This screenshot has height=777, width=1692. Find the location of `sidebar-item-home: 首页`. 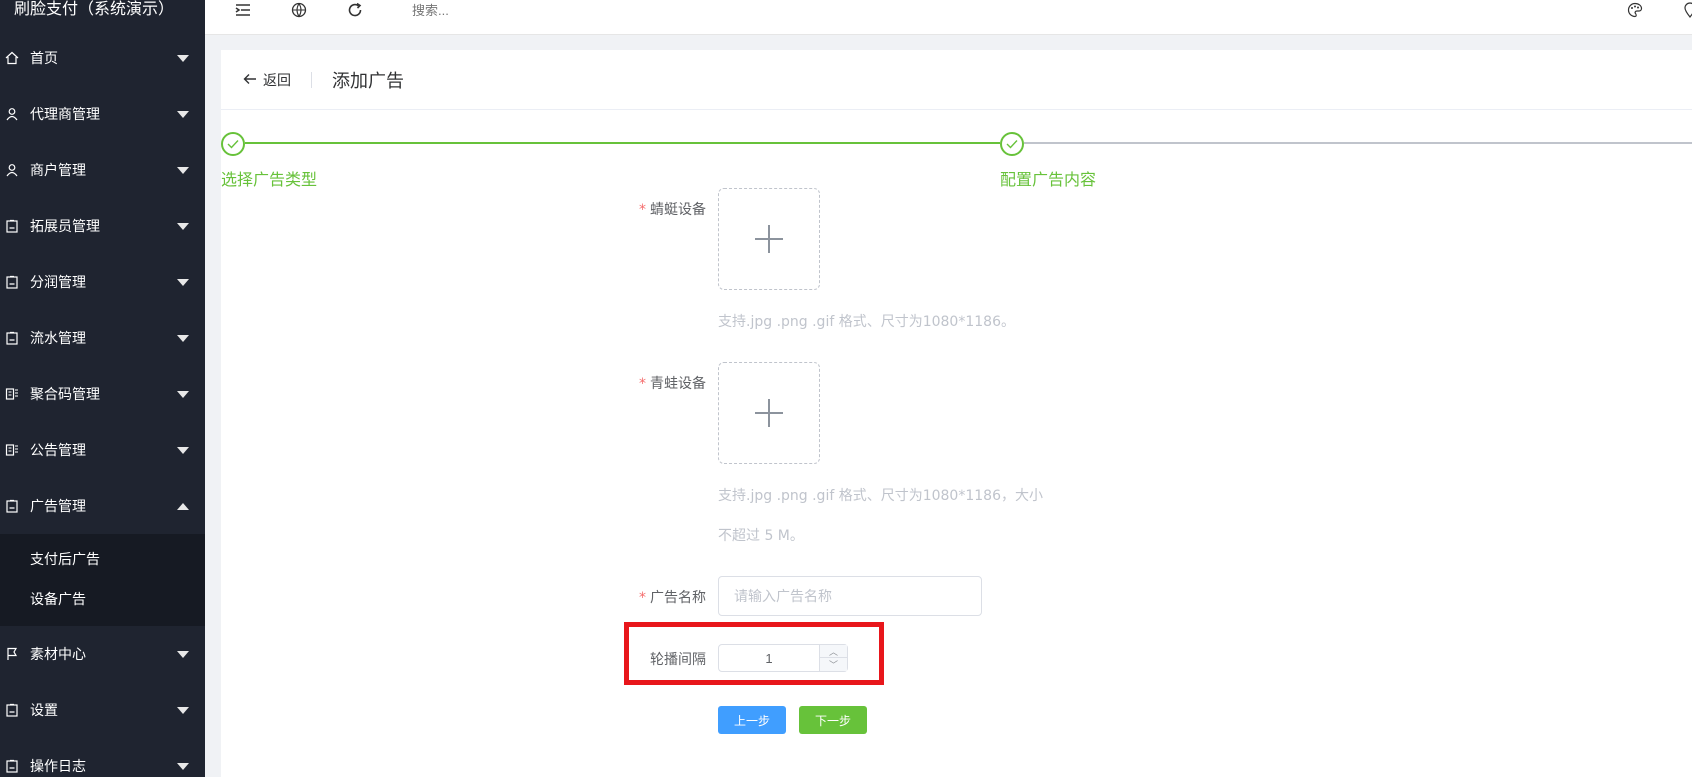

sidebar-item-home: 首页 is located at coordinates (102, 58).